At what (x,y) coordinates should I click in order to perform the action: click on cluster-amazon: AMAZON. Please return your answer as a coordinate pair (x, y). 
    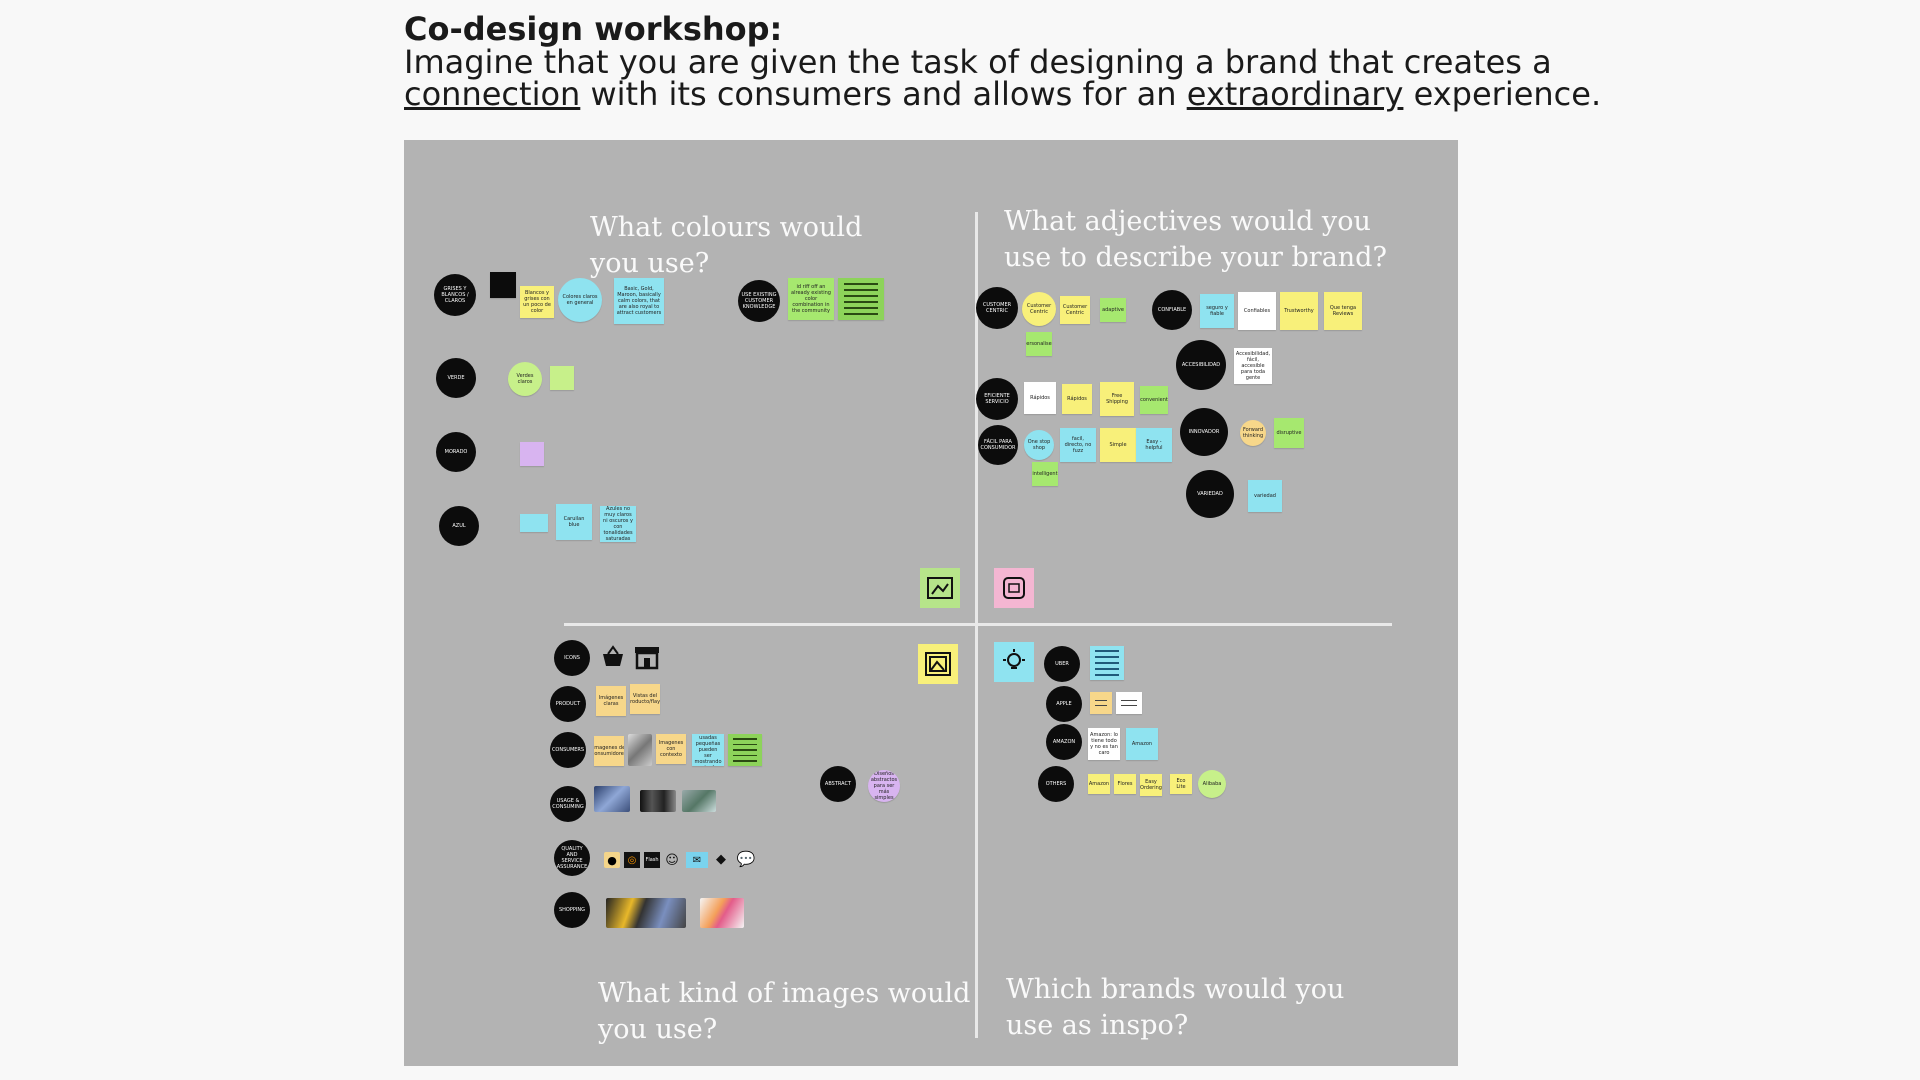
    Looking at the image, I should click on (1064, 742).